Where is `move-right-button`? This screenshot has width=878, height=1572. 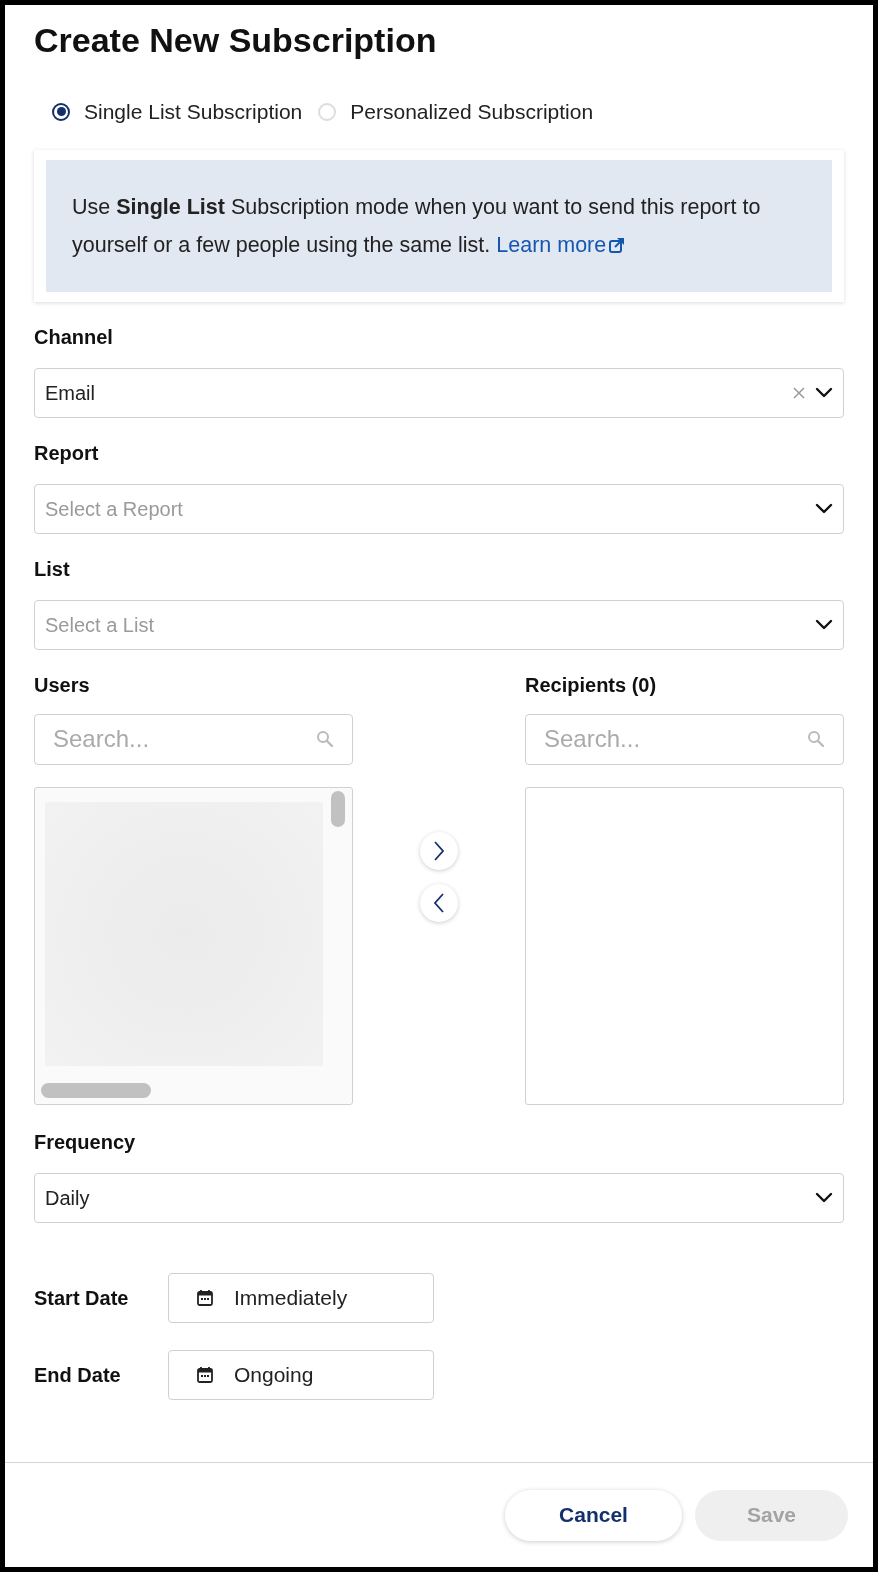
move-right-button is located at coordinates (439, 850).